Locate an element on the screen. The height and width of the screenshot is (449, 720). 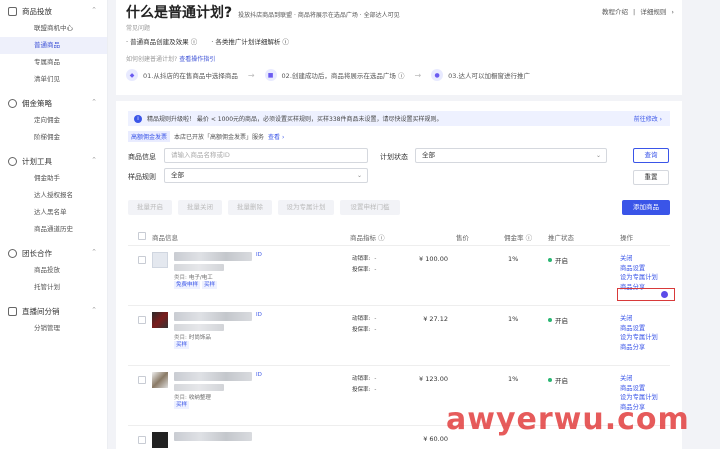
faq-item-creation: · 普通商品创建及效果 ⓘ is located at coordinates (161, 41).